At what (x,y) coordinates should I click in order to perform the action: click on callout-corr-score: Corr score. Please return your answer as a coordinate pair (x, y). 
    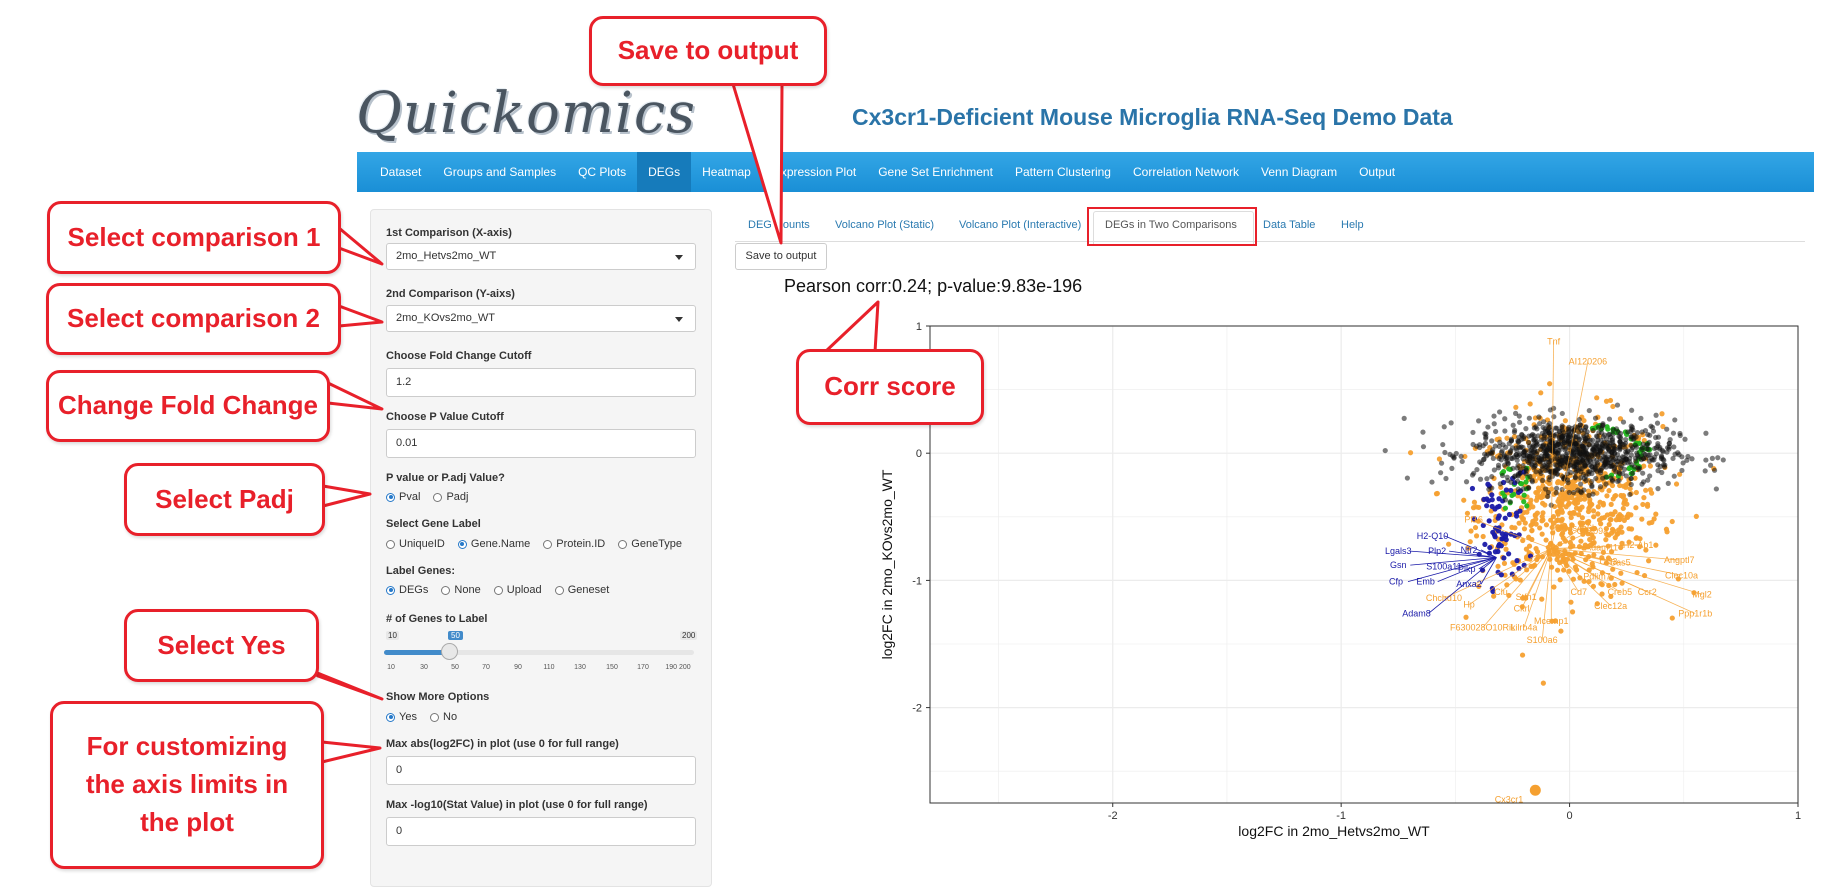
    Looking at the image, I should click on (890, 387).